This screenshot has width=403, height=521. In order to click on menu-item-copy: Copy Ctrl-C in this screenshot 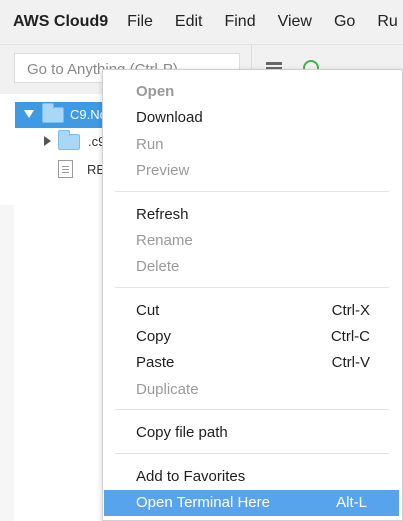, I will do `click(252, 337)`.